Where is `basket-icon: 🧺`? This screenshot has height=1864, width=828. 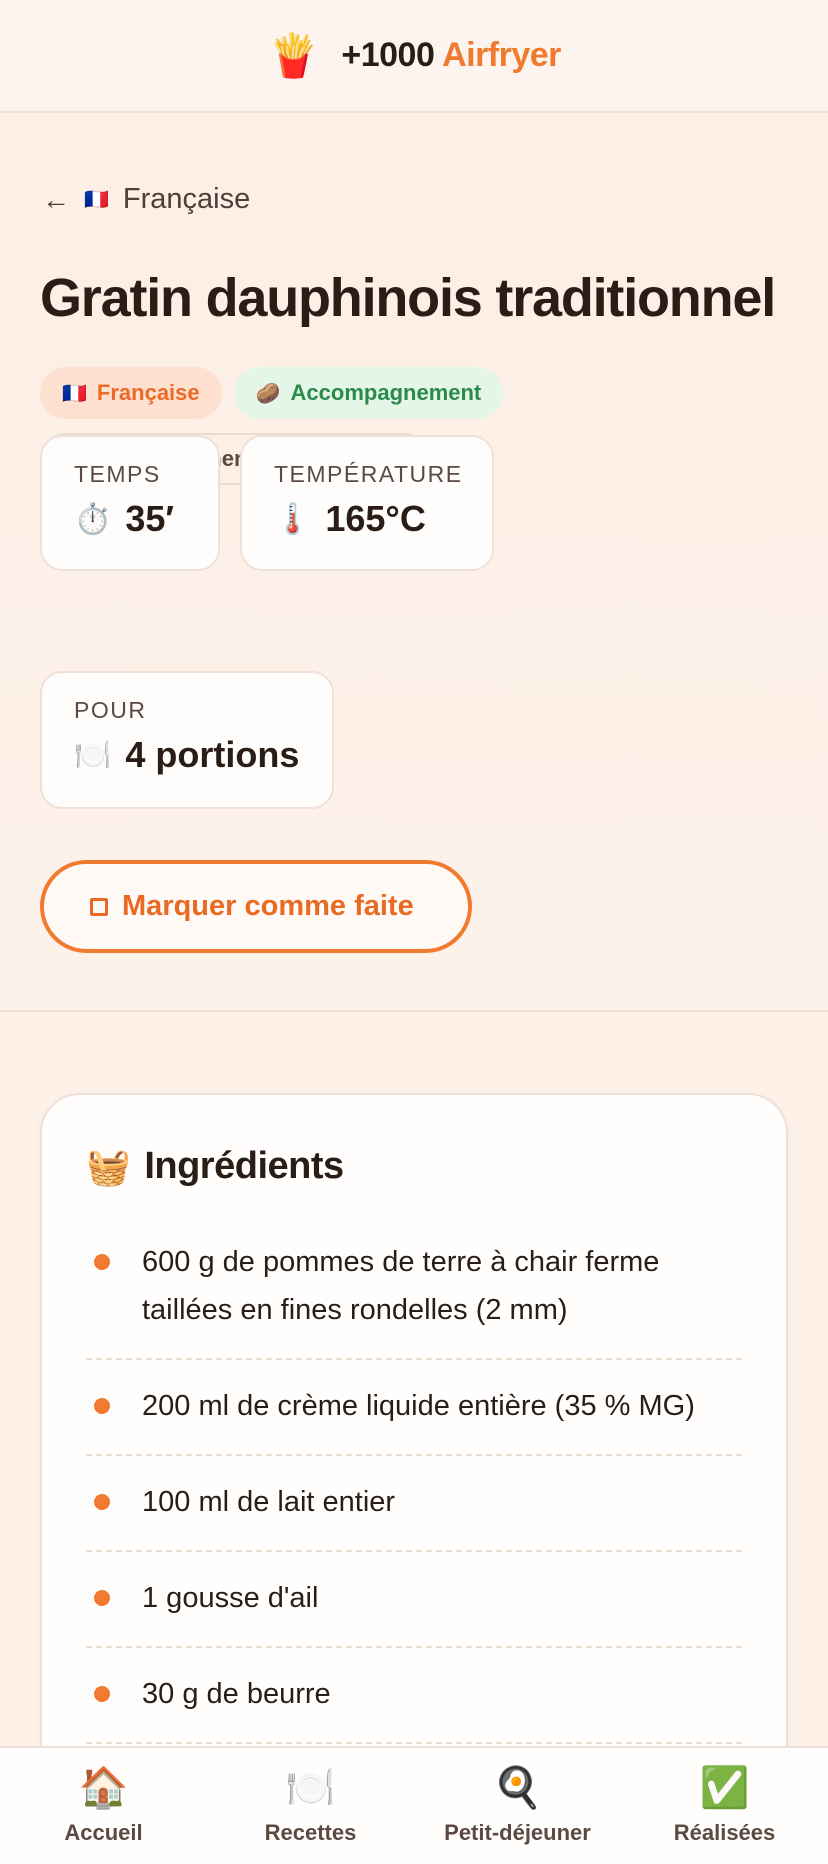 basket-icon: 🧺 is located at coordinates (108, 1166).